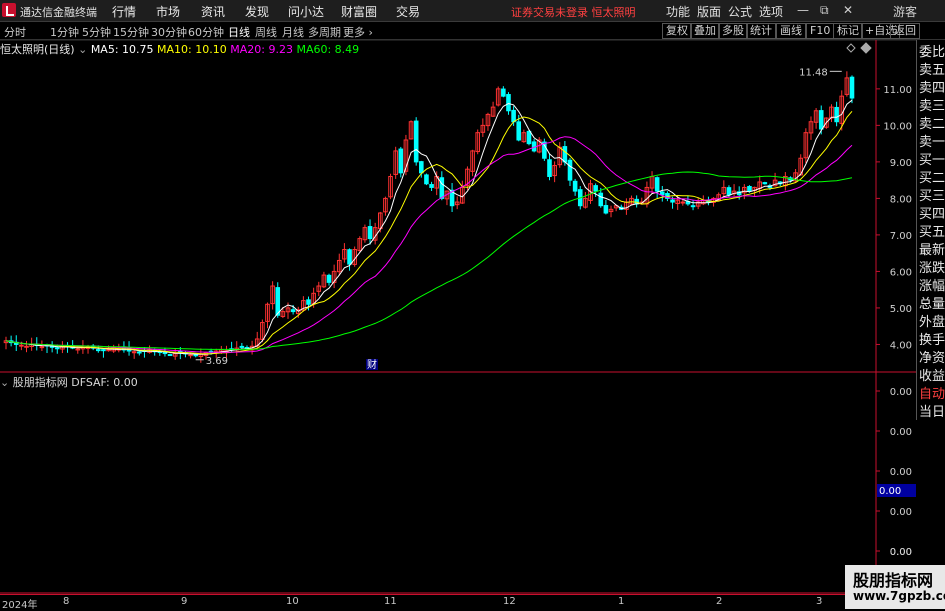 The width and height of the screenshot is (945, 611). Describe the element at coordinates (899, 596) in the screenshot. I see `watermark-url: www.7gpzb.com` at that location.